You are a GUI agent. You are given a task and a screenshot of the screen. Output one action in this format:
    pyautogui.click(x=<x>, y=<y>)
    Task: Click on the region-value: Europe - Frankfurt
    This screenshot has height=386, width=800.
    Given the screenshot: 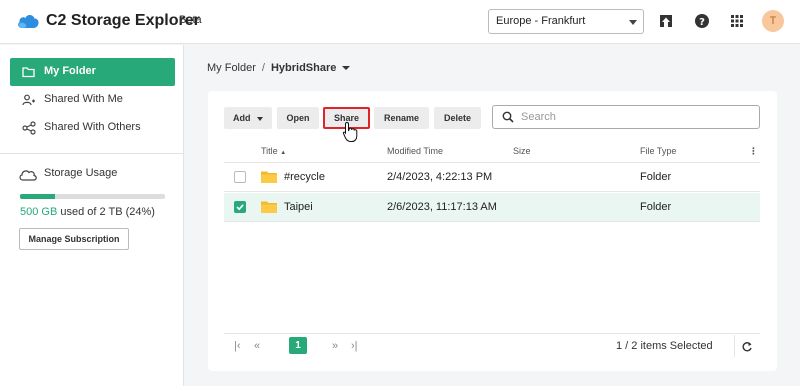 What is the action you would take?
    pyautogui.click(x=541, y=21)
    